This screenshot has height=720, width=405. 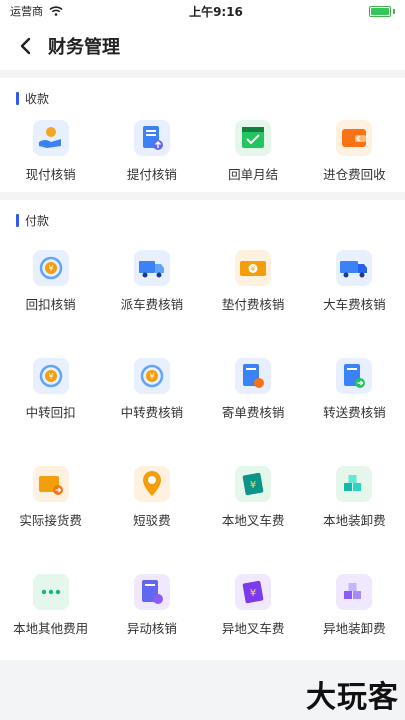 I want to click on pay-item: ¥ 本地叉车费, so click(x=253, y=498).